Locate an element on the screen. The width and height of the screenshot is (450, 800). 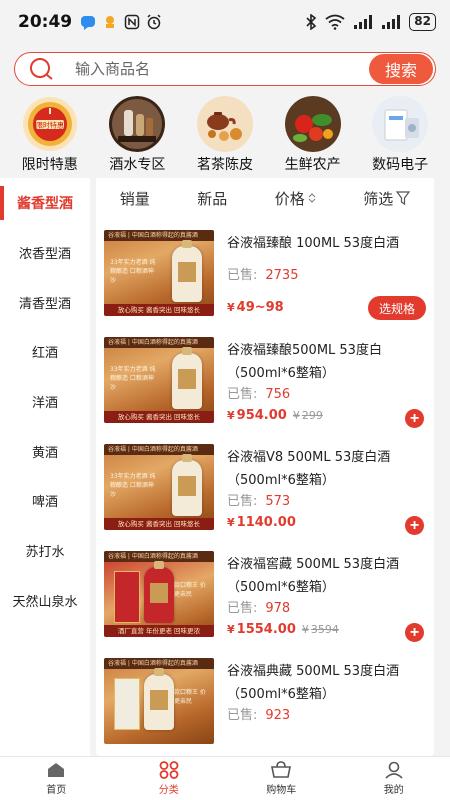
search-bar: 搜索 is located at coordinates (225, 69).